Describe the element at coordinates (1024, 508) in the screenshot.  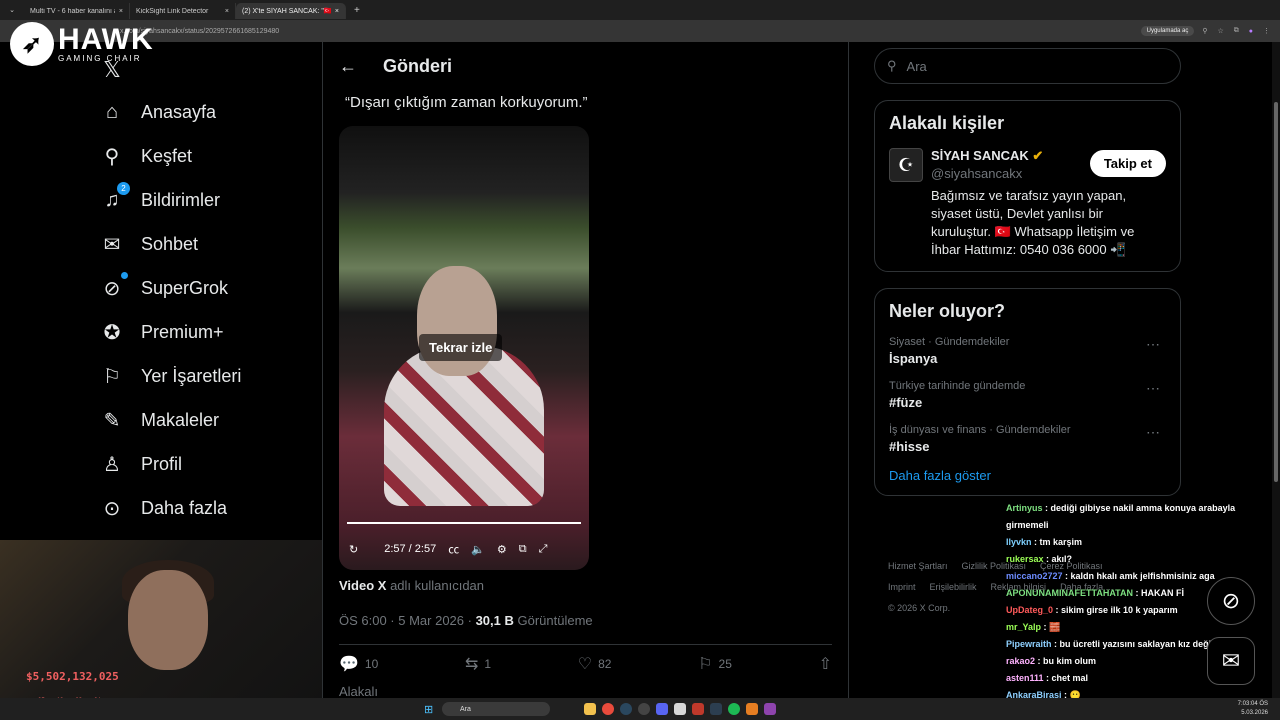
I see `chat-username: Artinyus` at that location.